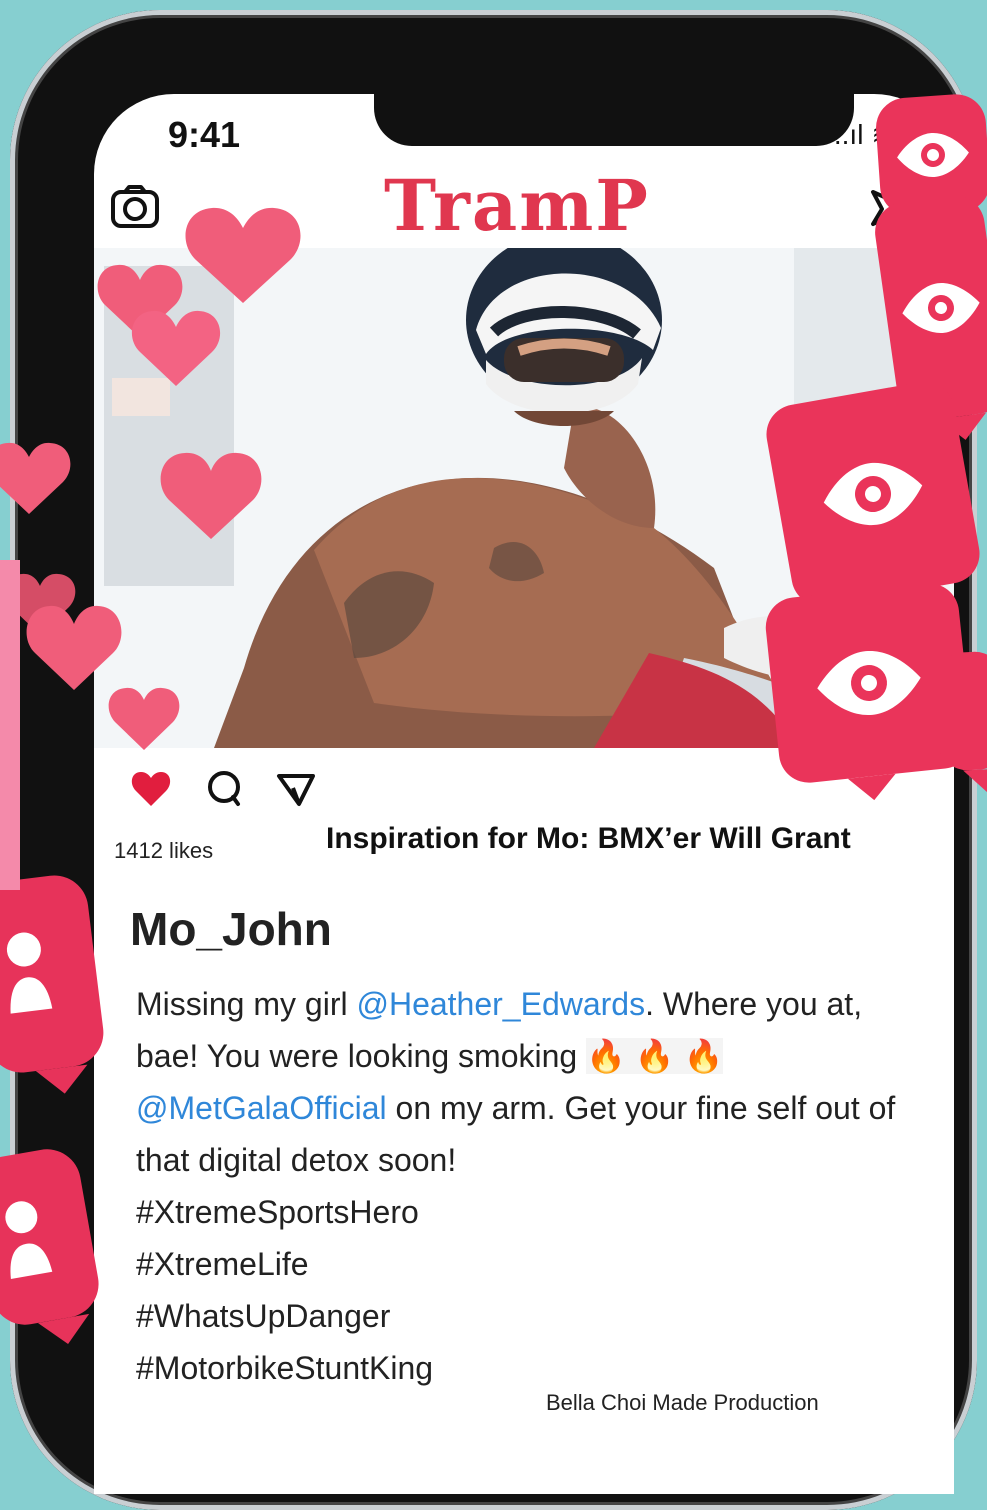 The height and width of the screenshot is (1510, 987). Describe the element at coordinates (225, 789) in the screenshot. I see `comment-icon` at that location.